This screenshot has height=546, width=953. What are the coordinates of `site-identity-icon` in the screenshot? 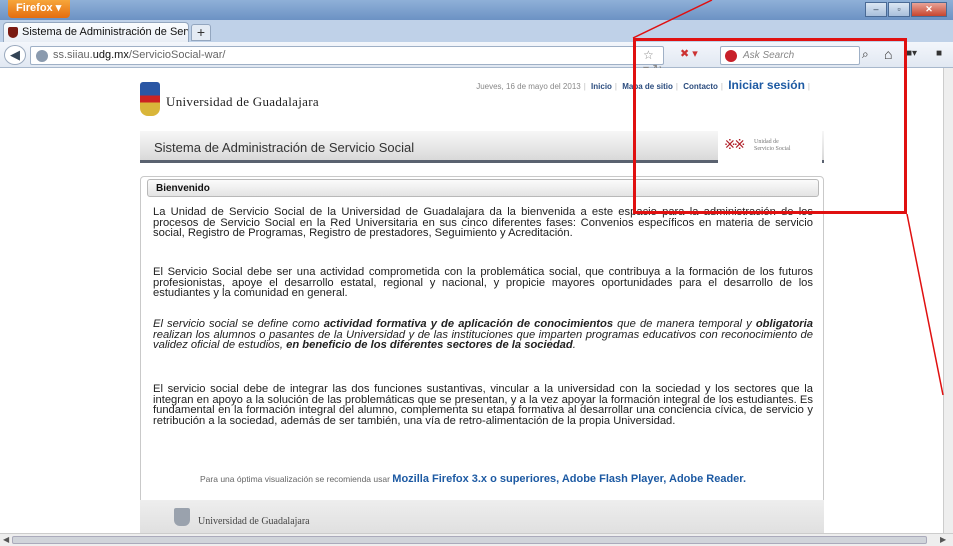 It's located at (42, 56).